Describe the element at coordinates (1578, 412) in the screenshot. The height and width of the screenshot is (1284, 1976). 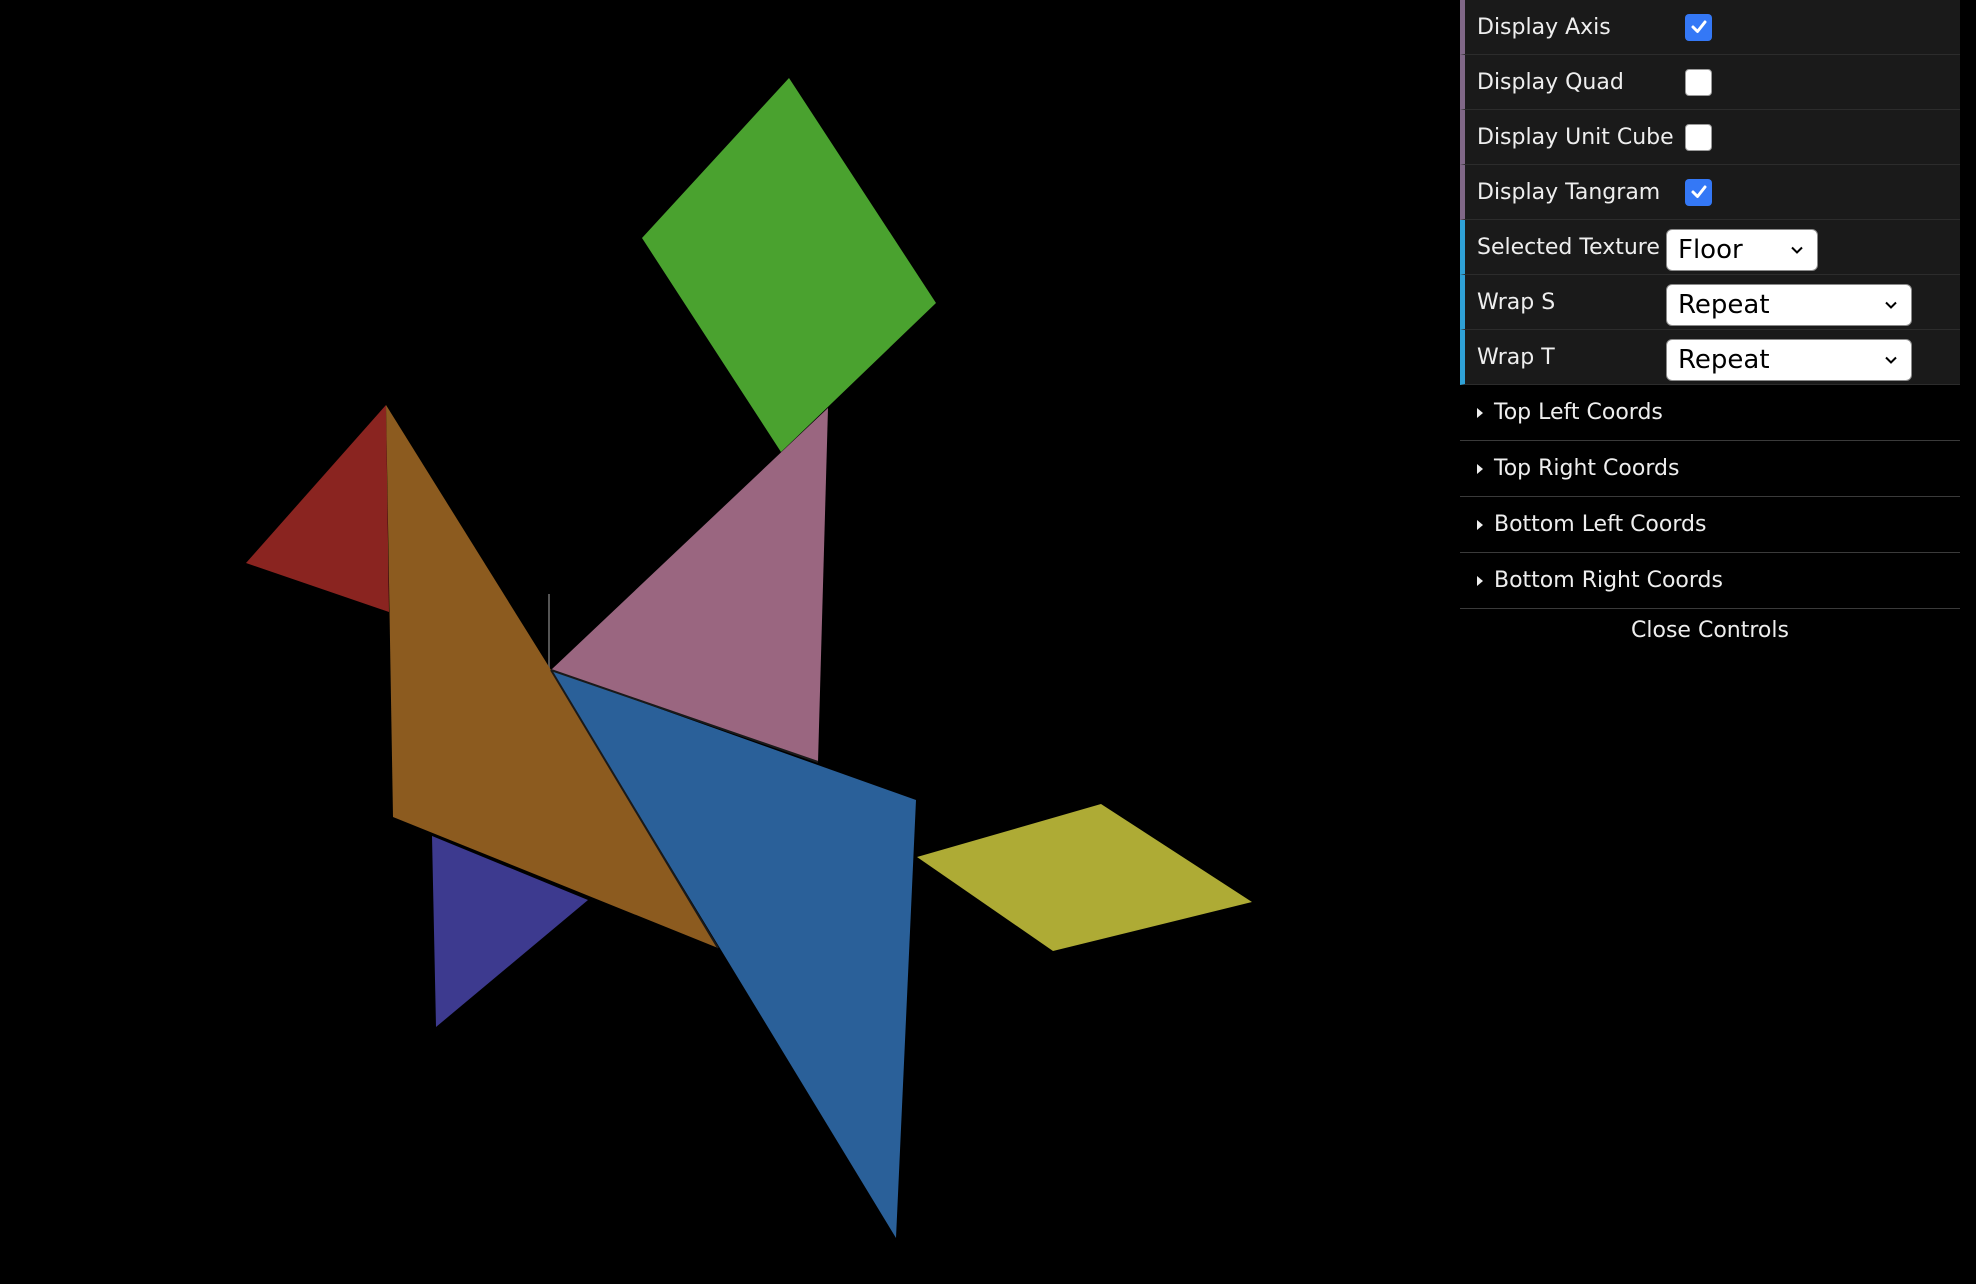
I see `folder-label: Top Left Coords` at that location.